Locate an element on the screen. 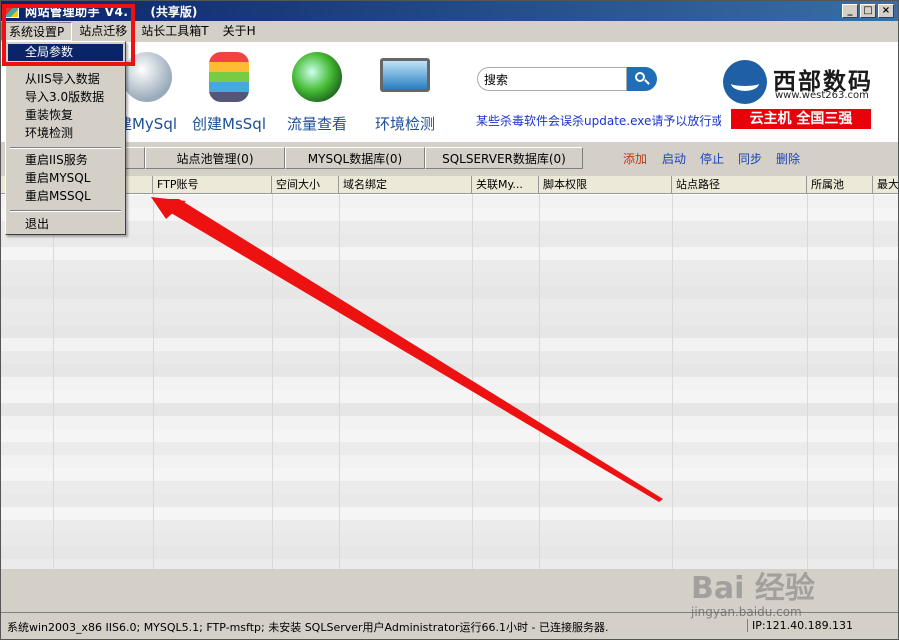  watermark-sub: jingyan.baidu.com is located at coordinates (746, 612).